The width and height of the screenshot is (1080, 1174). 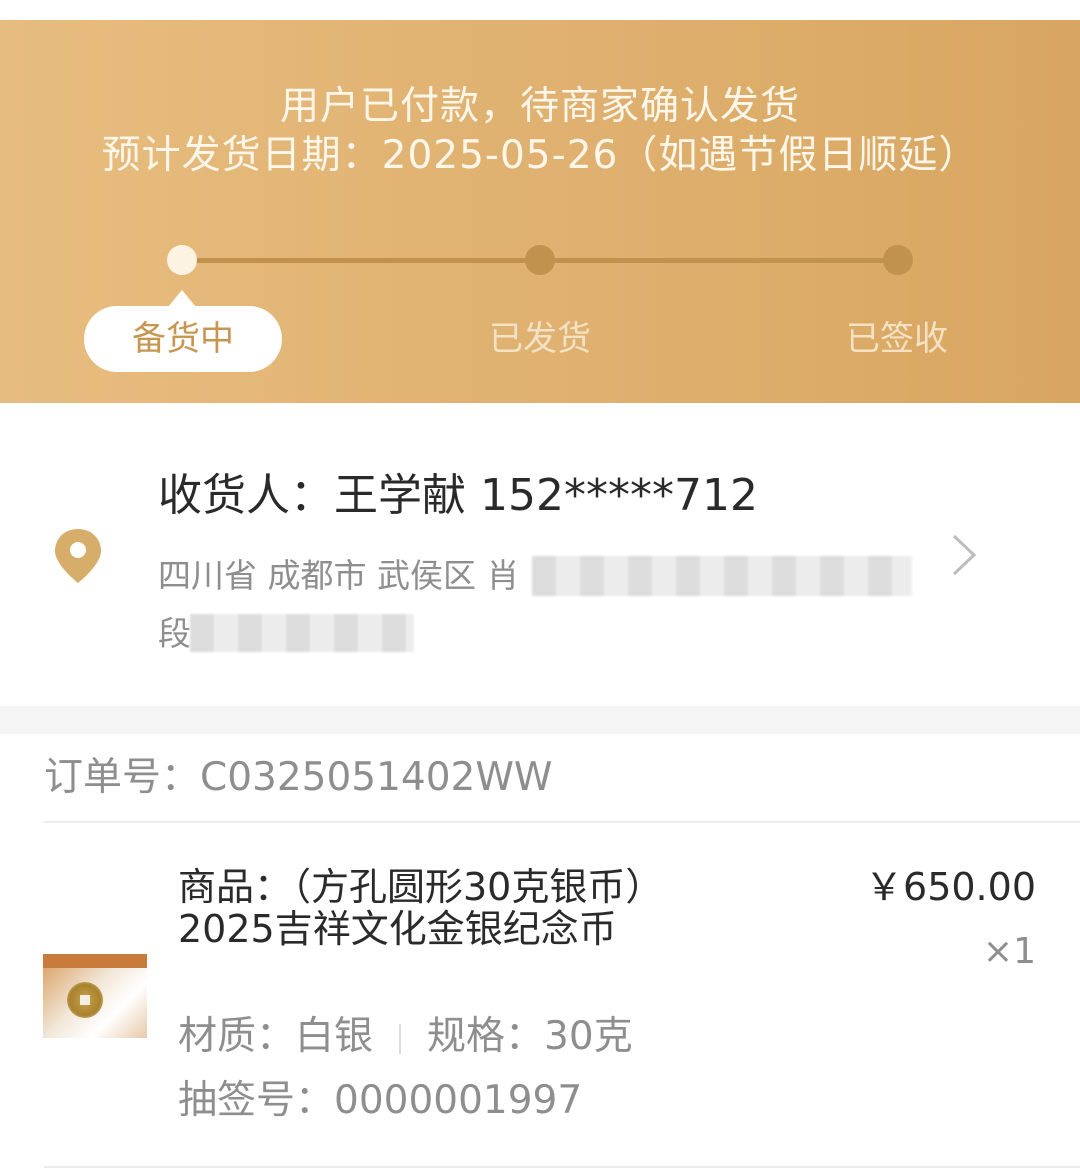 What do you see at coordinates (963, 555) in the screenshot?
I see `chevron-right-icon` at bounding box center [963, 555].